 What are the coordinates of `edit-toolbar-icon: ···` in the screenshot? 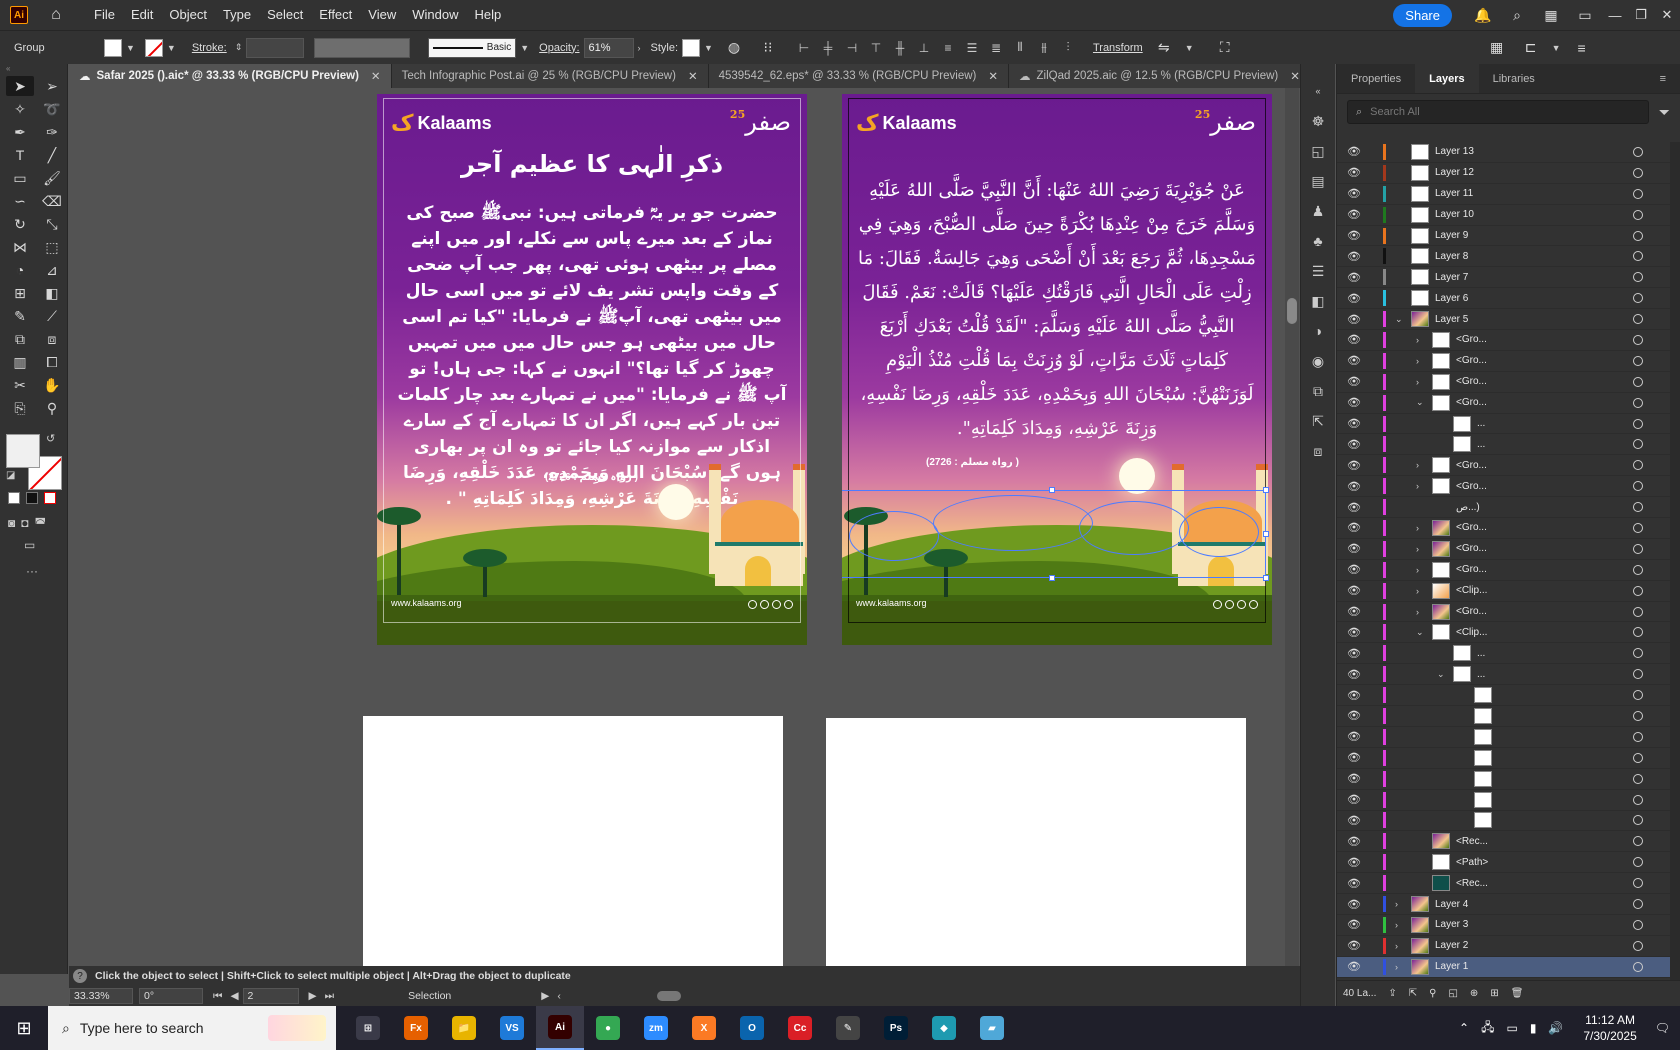 It's located at (32, 571).